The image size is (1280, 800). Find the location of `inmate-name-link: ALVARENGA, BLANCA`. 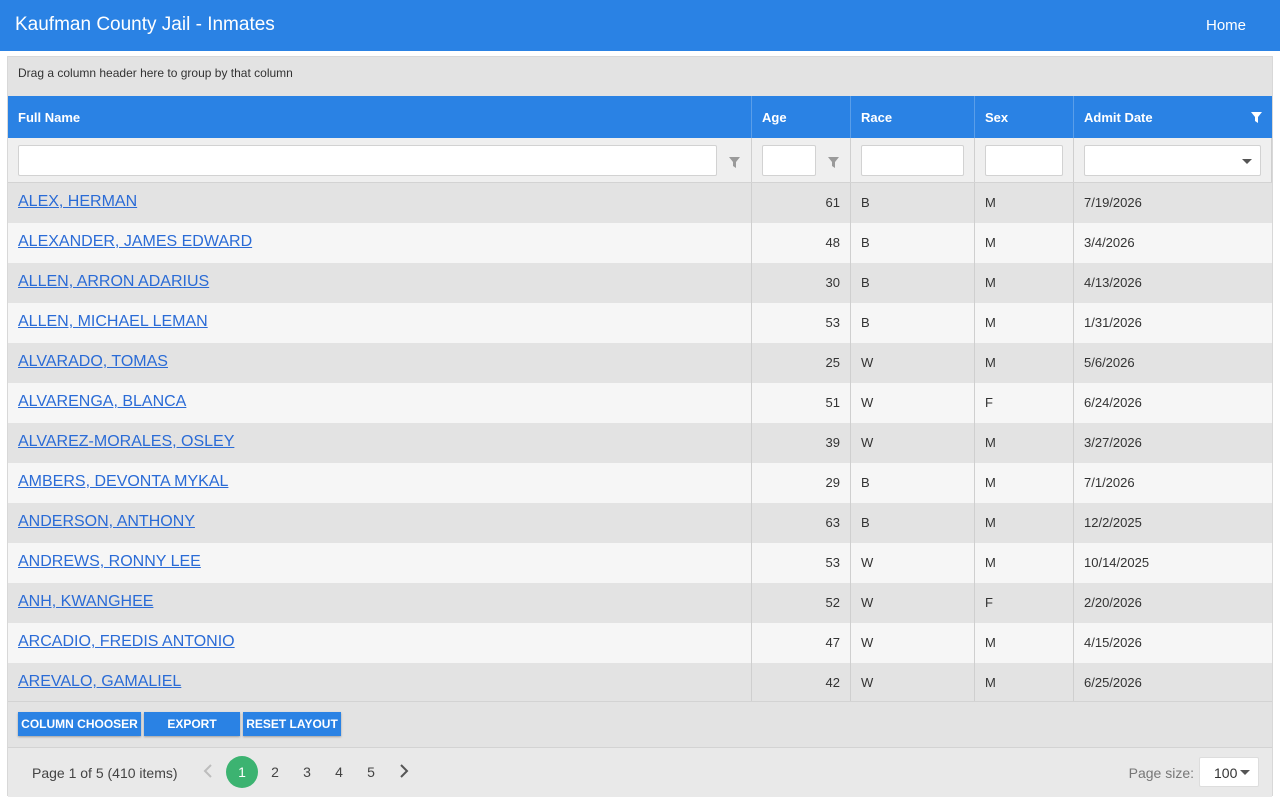

inmate-name-link: ALVARENGA, BLANCA is located at coordinates (102, 401).